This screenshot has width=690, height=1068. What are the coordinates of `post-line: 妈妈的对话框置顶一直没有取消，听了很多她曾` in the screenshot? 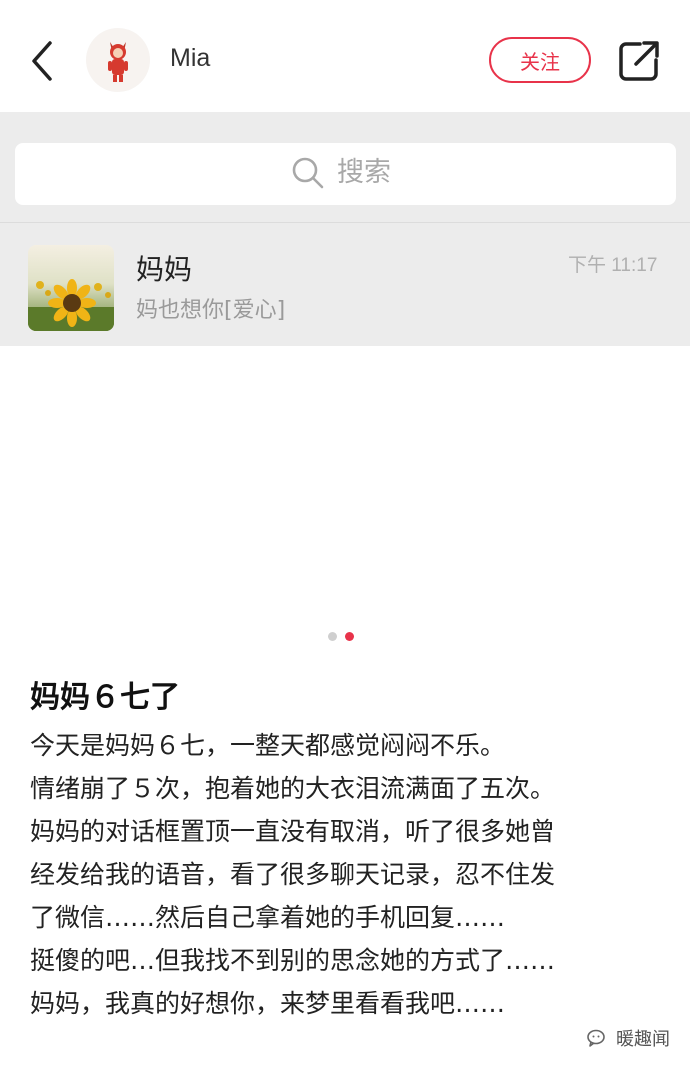 It's located at (293, 831).